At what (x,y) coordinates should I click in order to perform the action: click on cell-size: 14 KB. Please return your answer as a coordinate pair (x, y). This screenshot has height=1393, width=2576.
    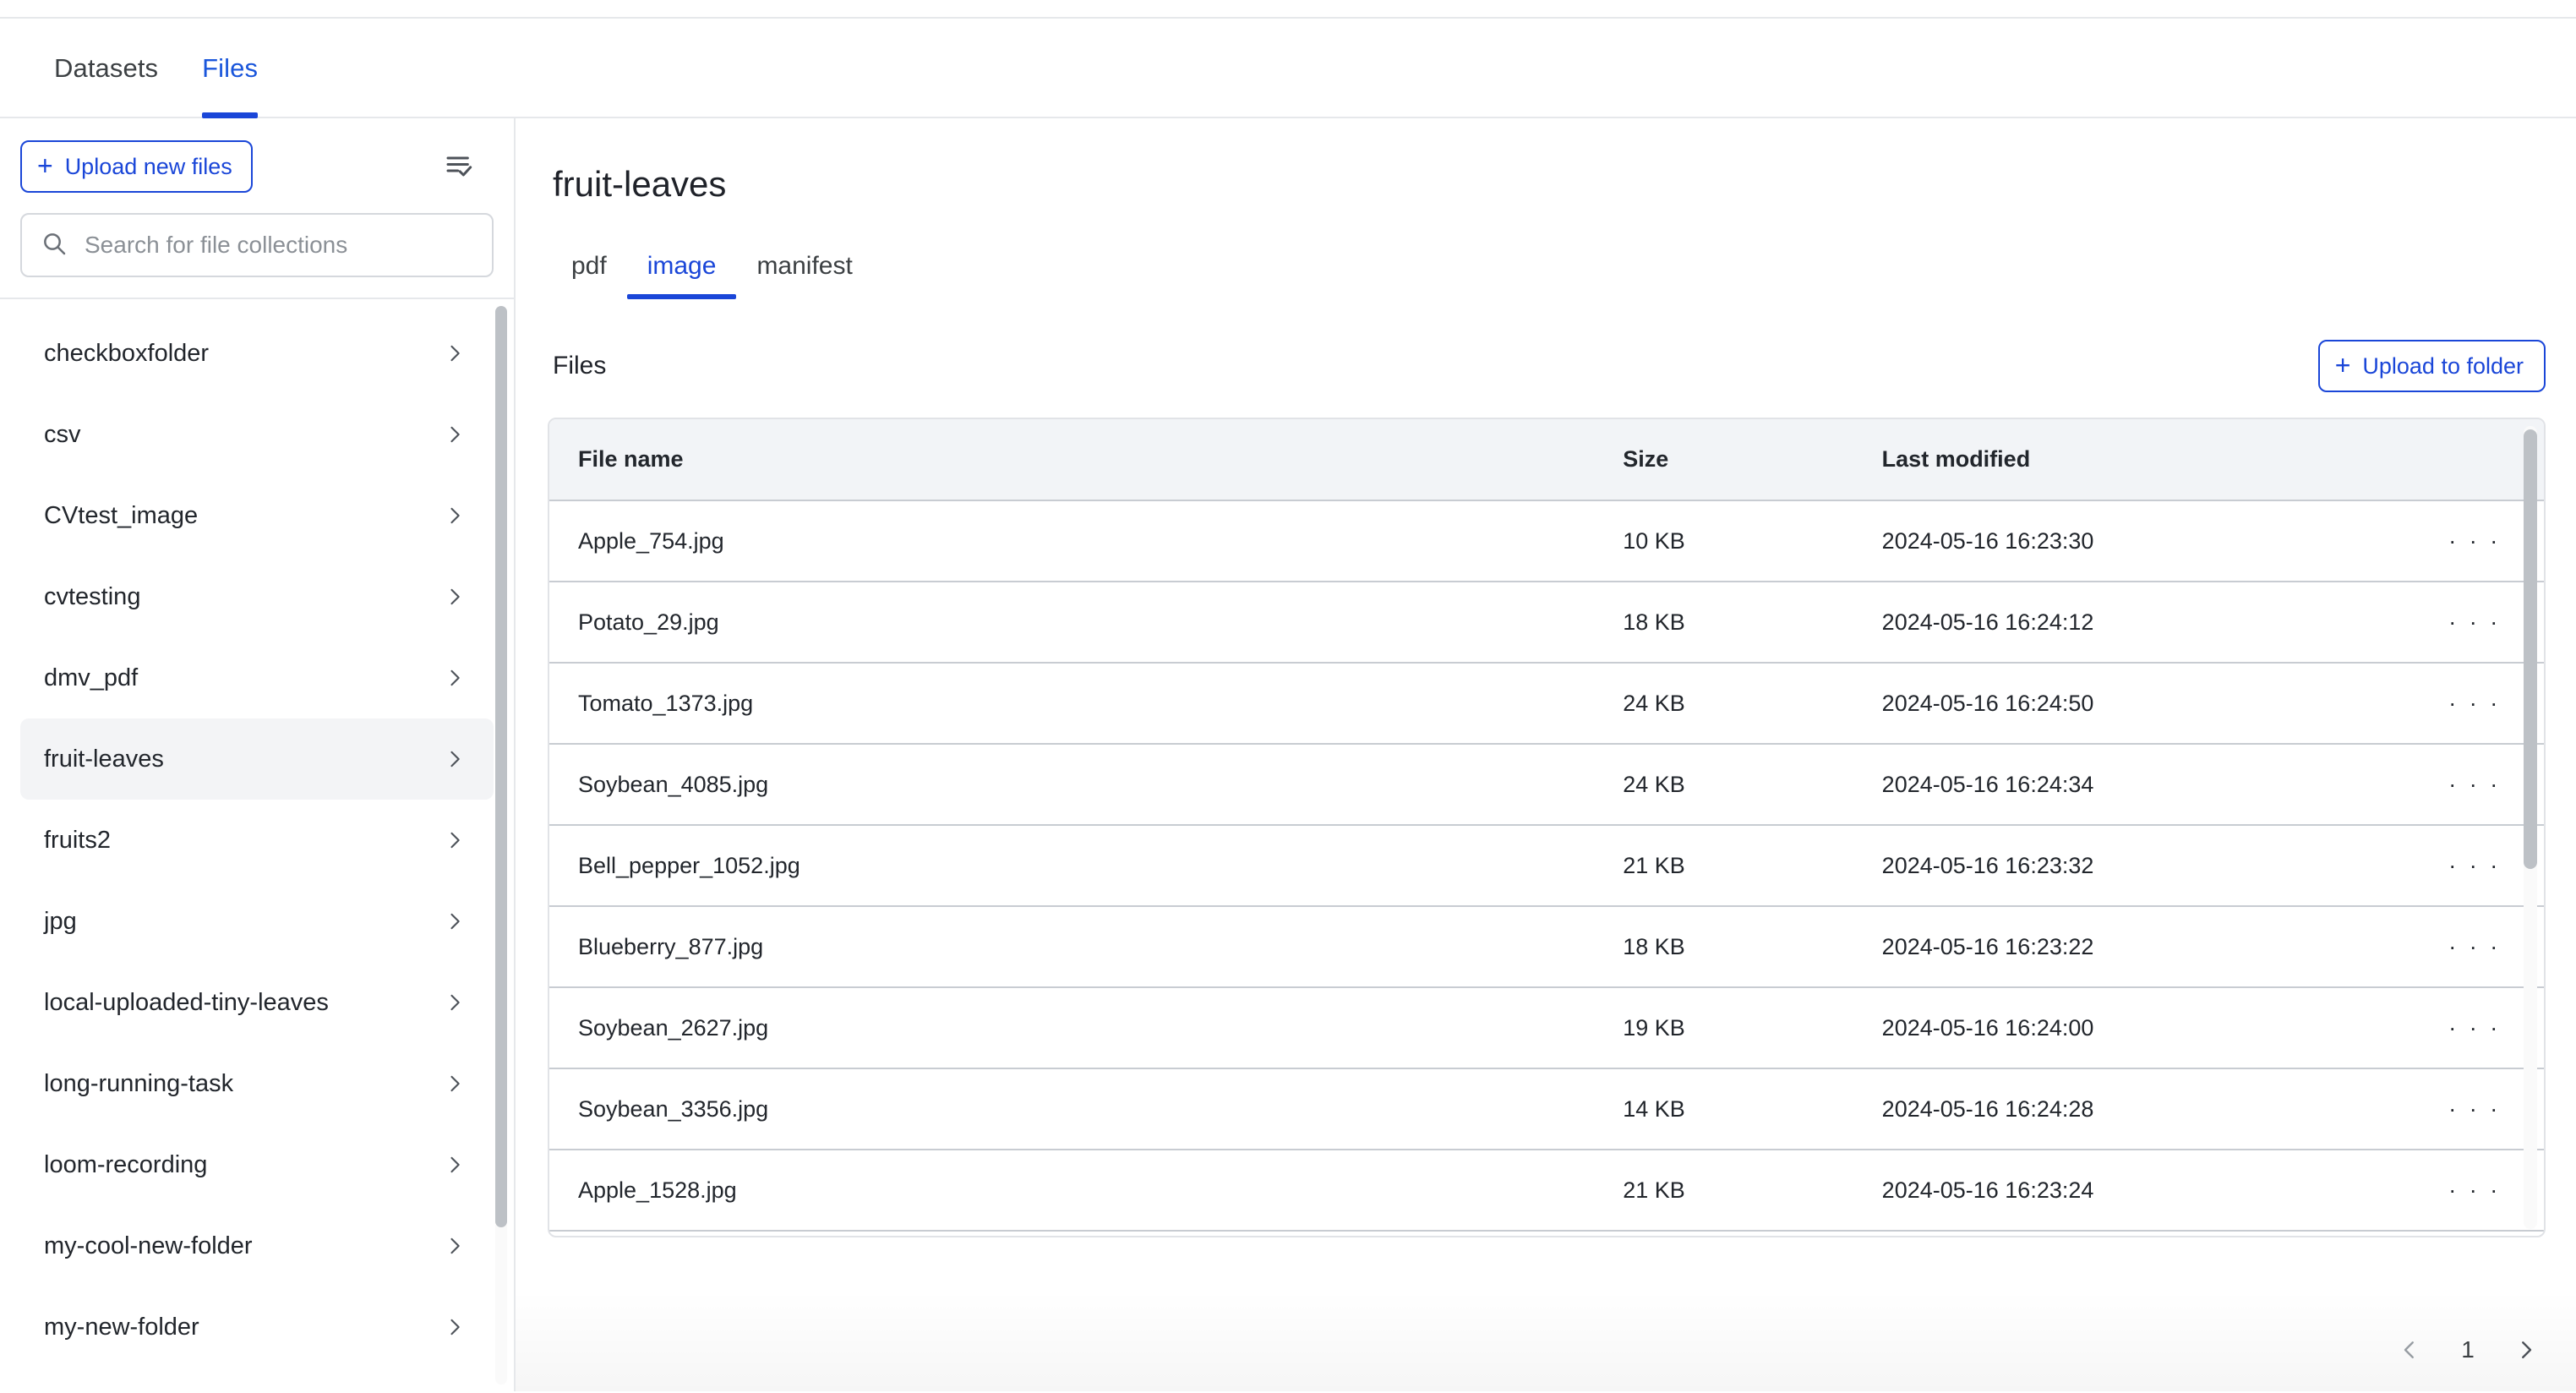
    Looking at the image, I should click on (1723, 1109).